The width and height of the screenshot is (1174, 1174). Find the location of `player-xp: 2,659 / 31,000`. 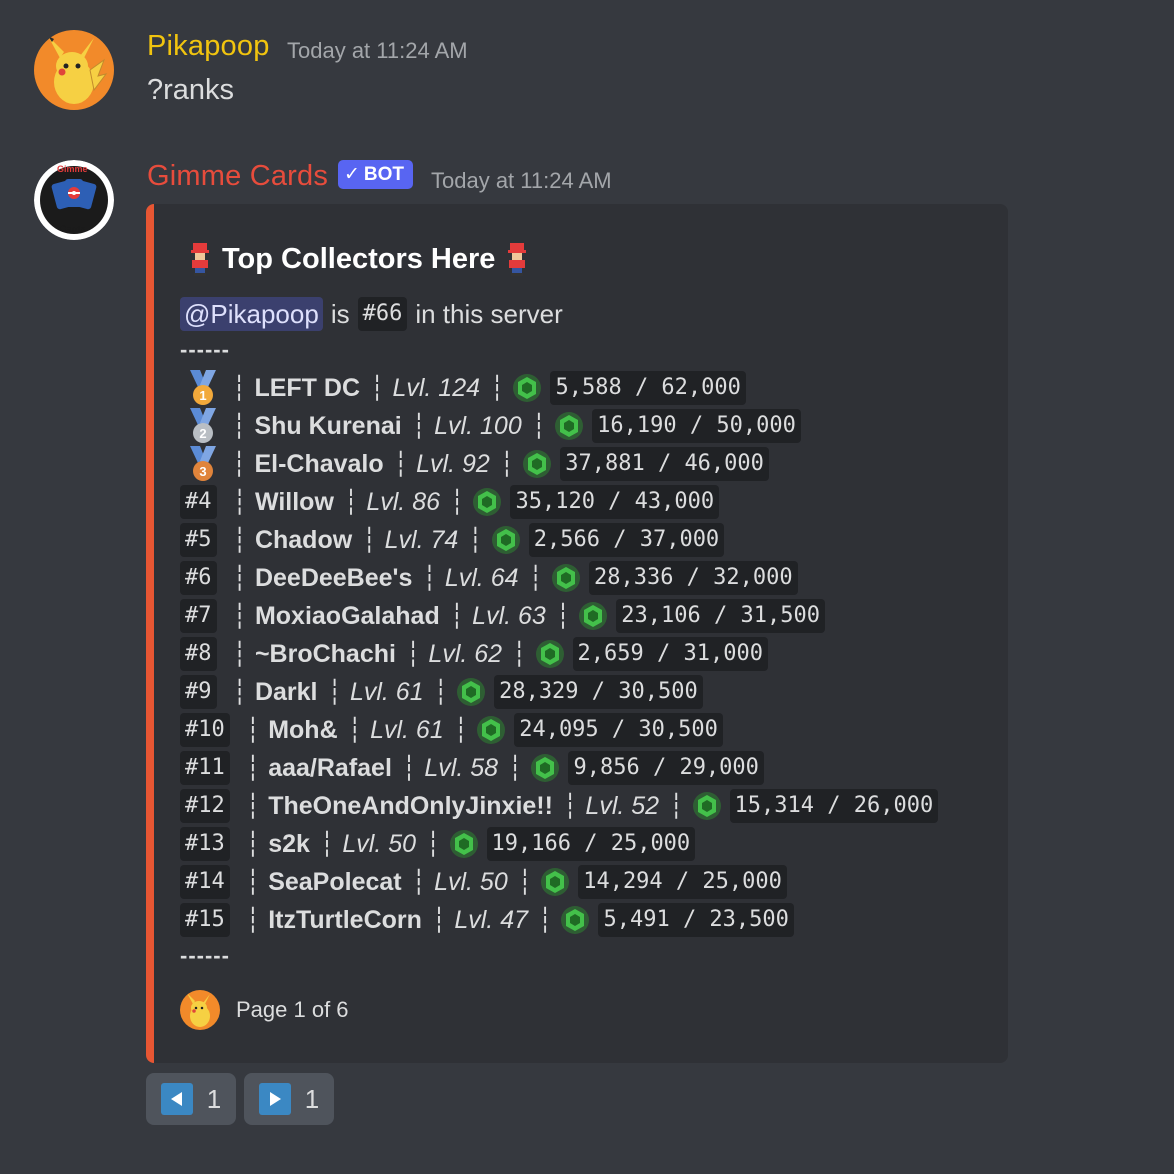

player-xp: 2,659 / 31,000 is located at coordinates (670, 654).